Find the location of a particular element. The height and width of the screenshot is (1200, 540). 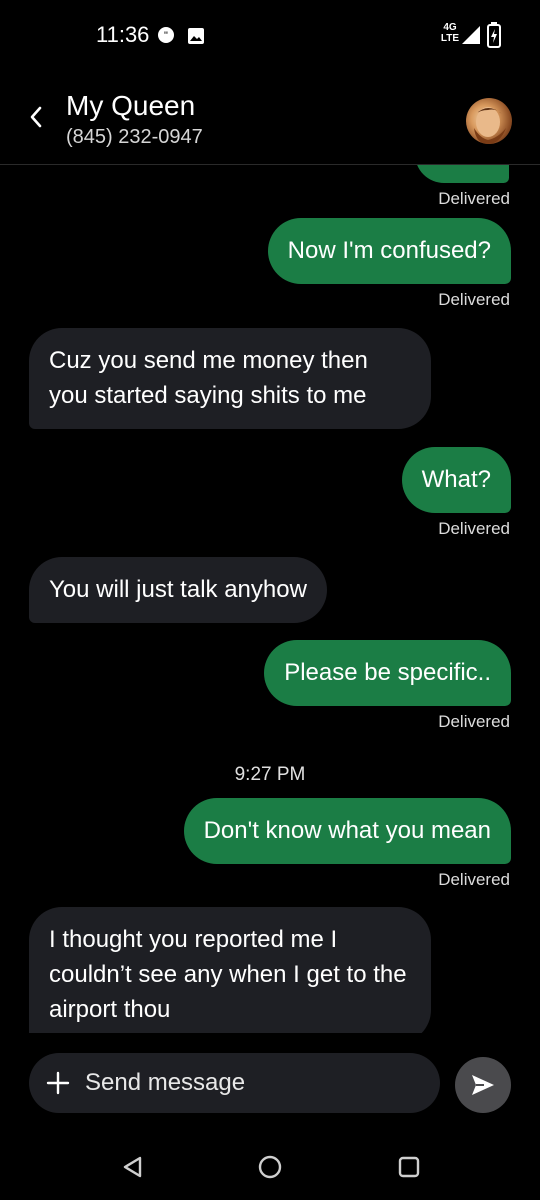

plus-icon is located at coordinates (58, 1083).